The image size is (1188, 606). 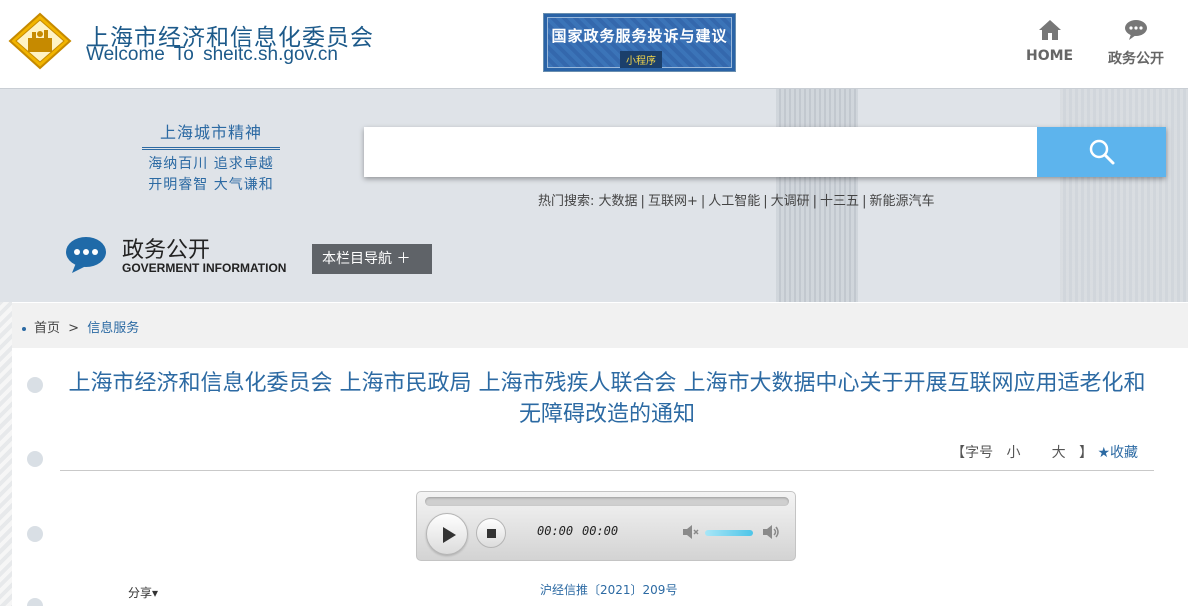 I want to click on volume-slider, so click(x=729, y=533).